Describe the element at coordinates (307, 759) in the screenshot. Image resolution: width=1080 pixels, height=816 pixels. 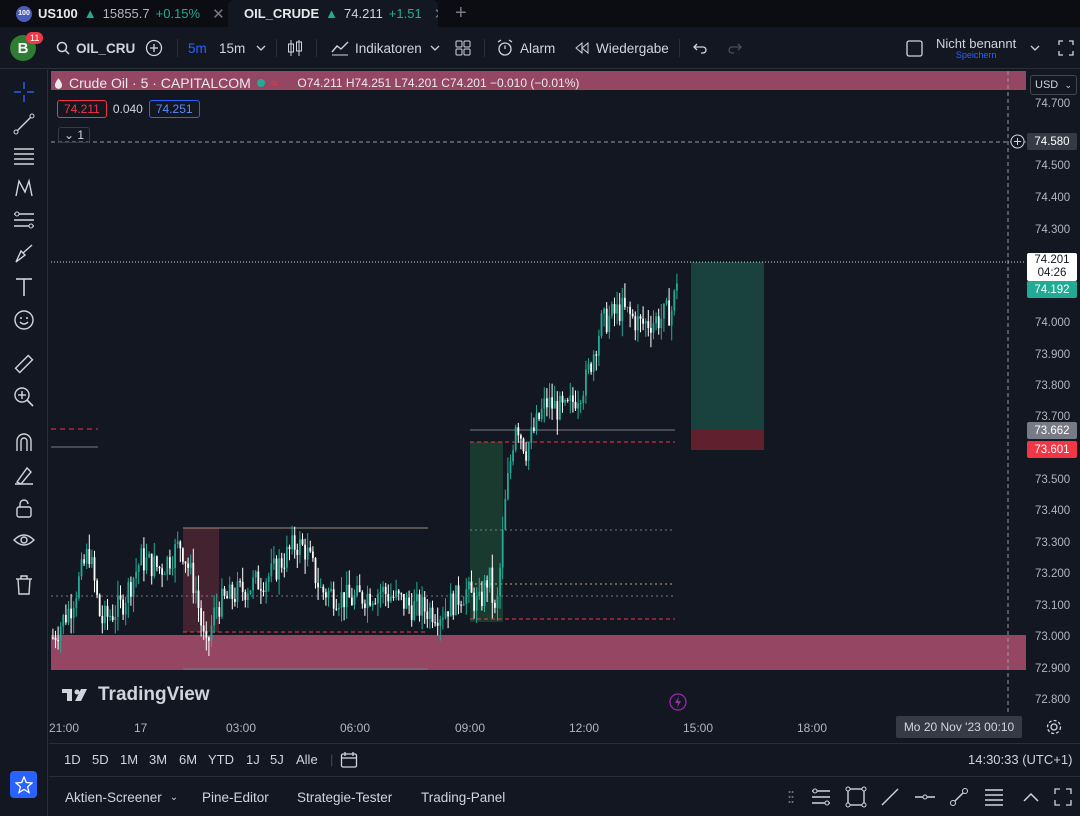
I see `range-all-button: Alle` at that location.